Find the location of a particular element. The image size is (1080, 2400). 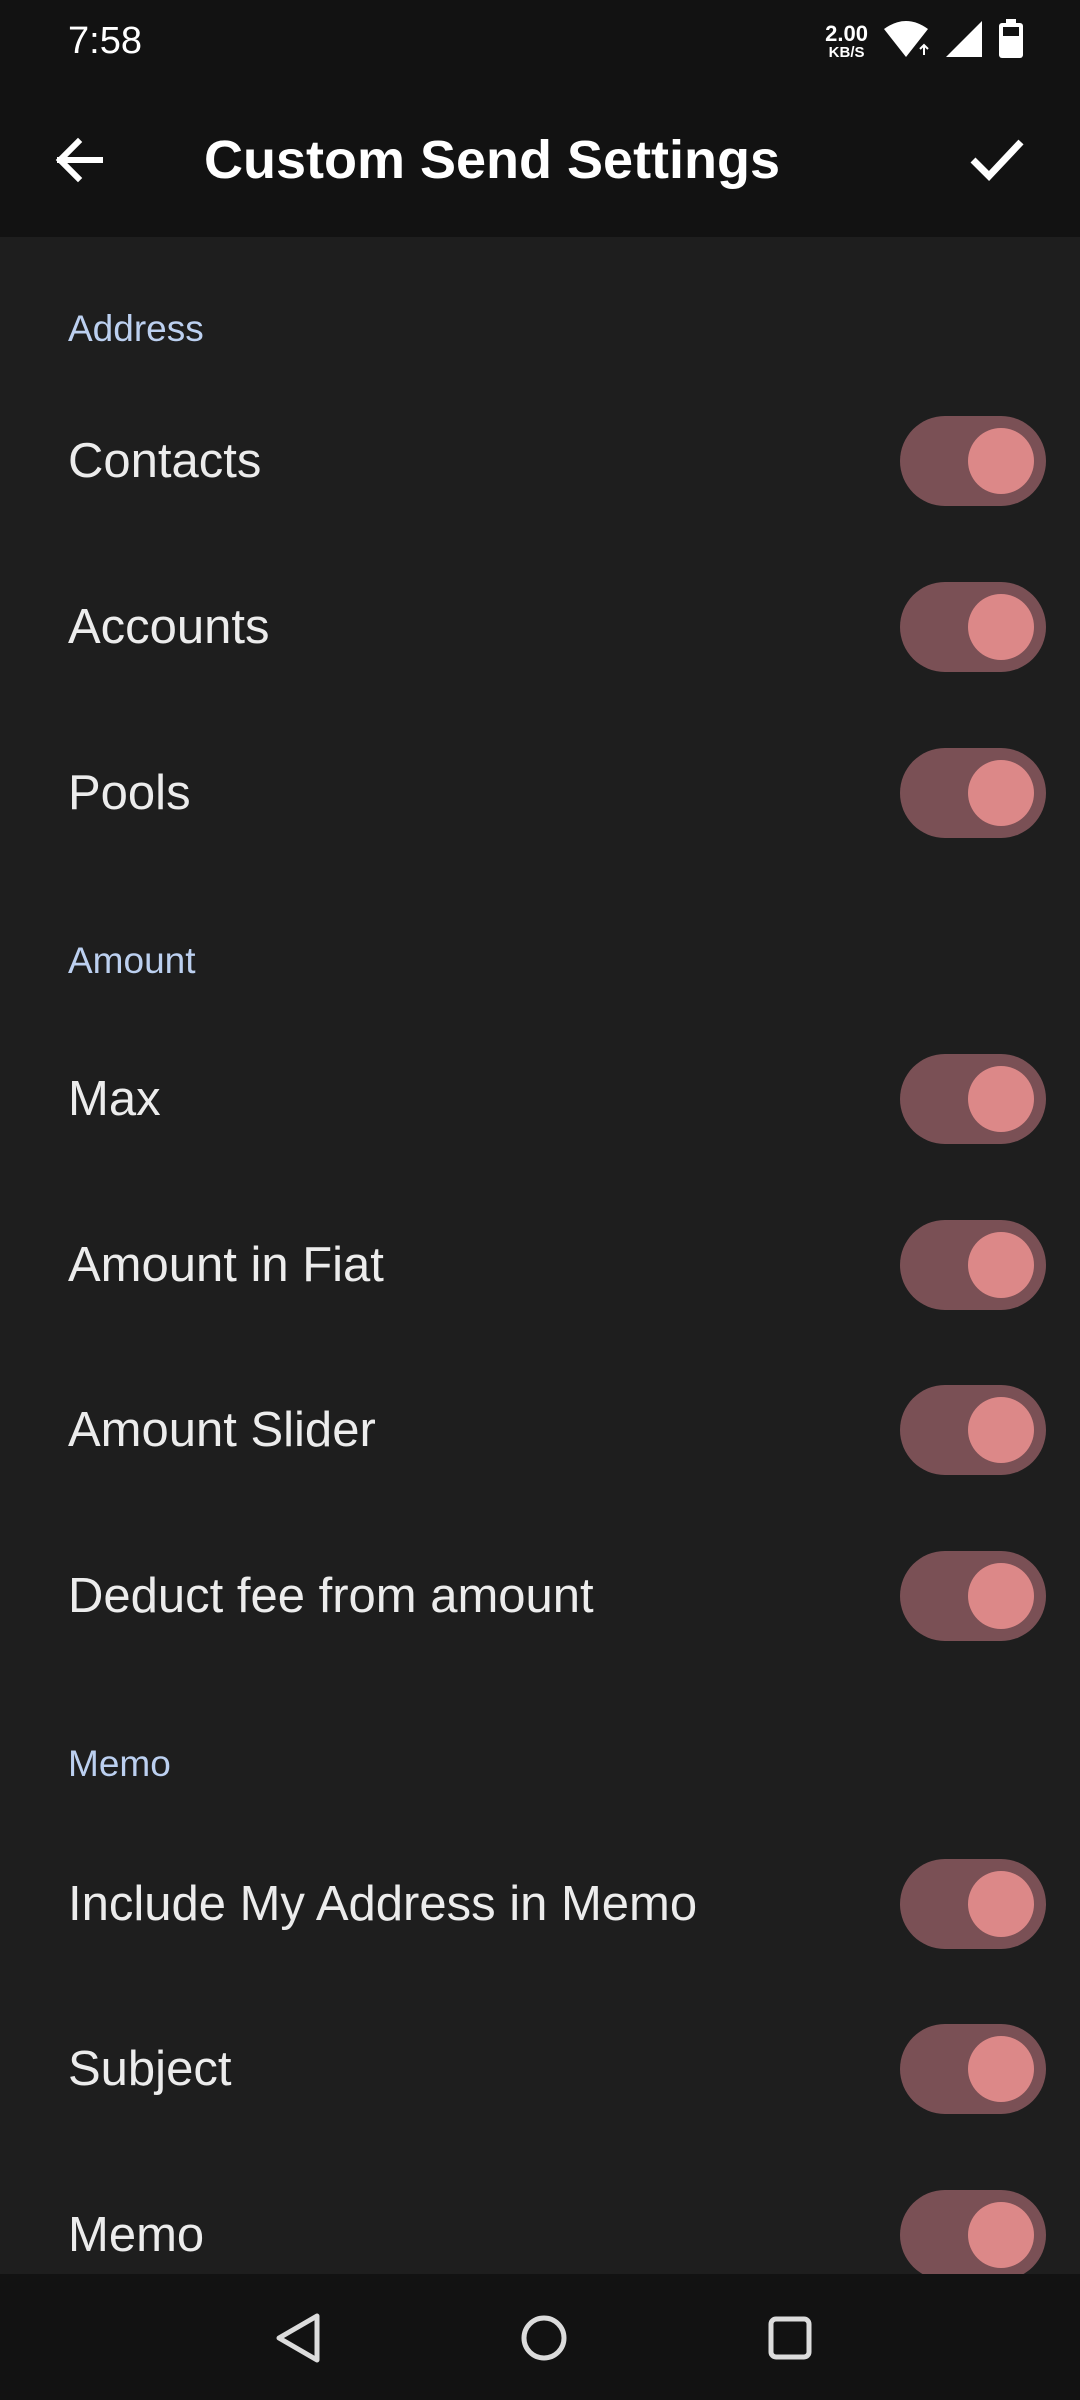

setting-label: Amount in Fiat is located at coordinates (226, 1265).